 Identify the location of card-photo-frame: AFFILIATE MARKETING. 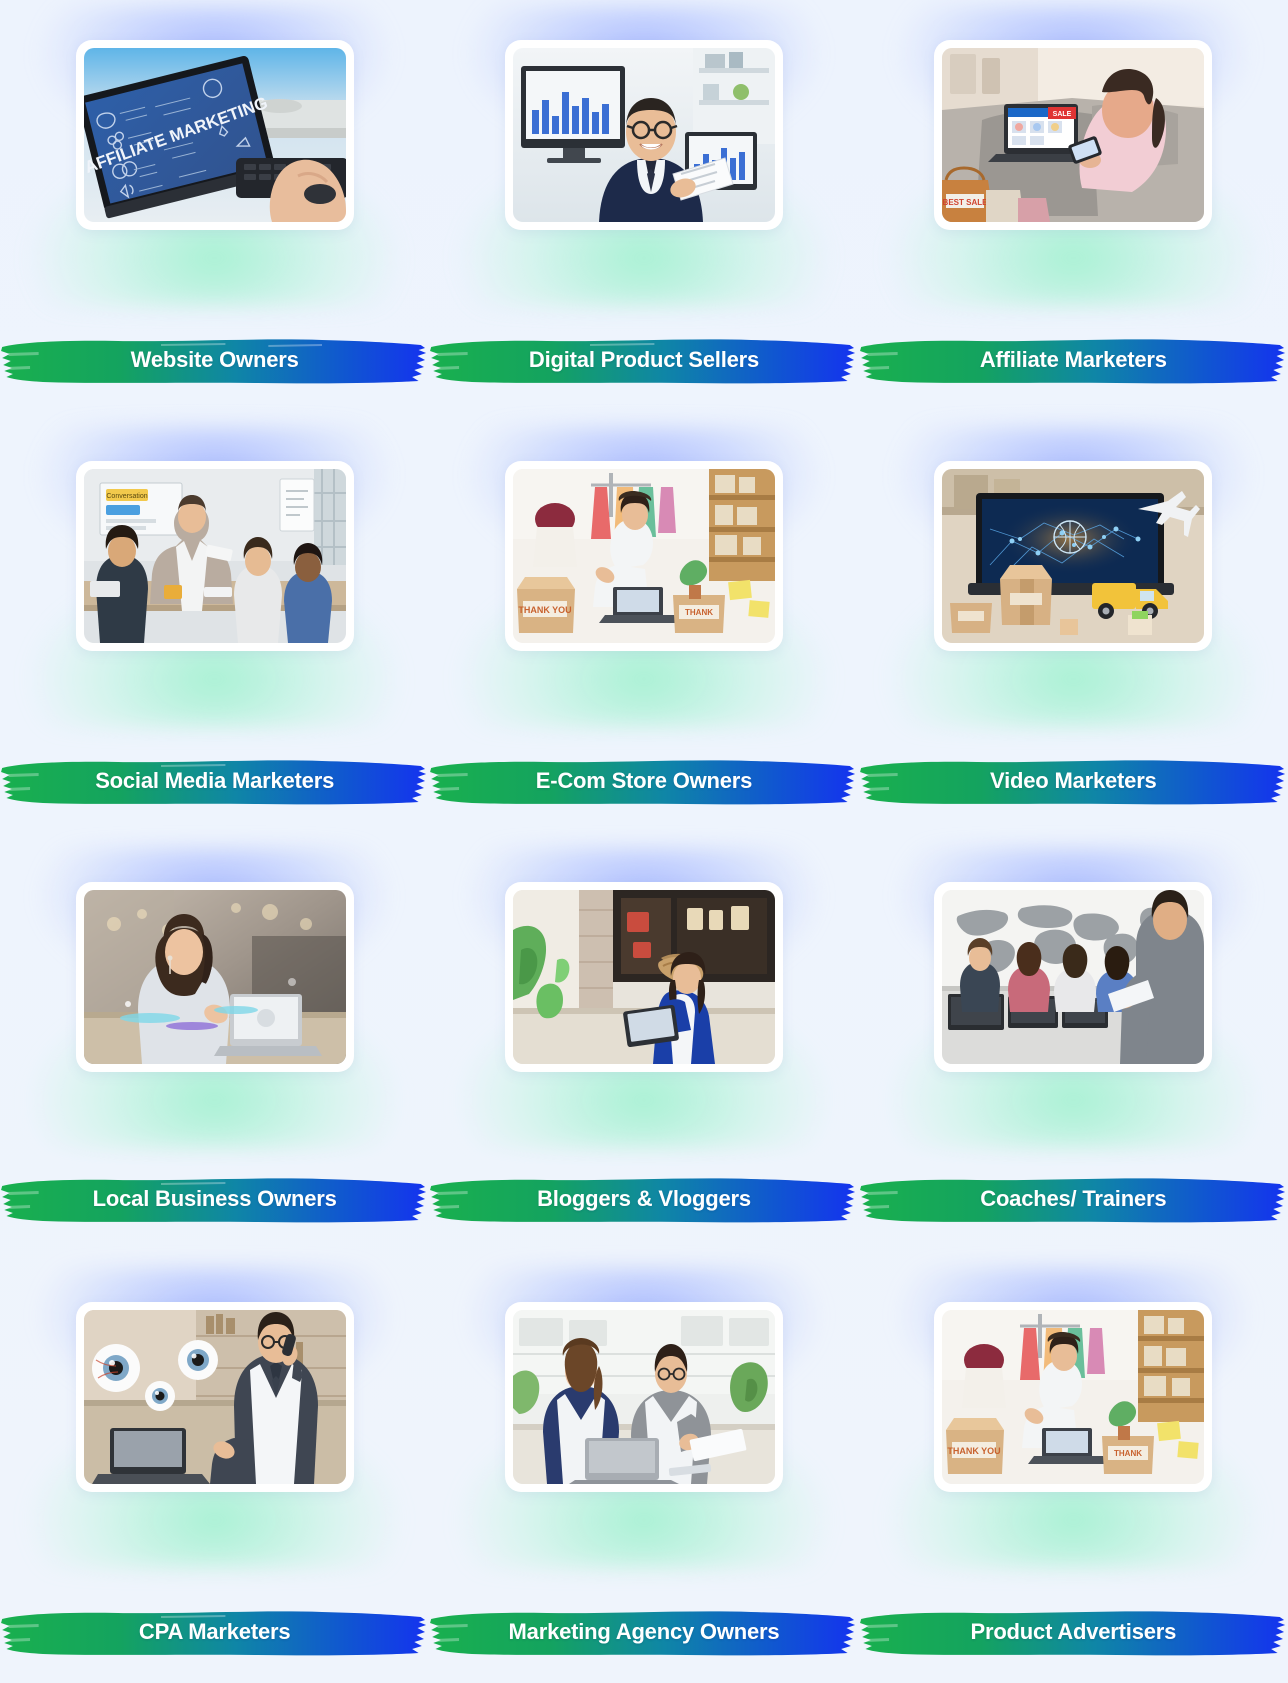
(214, 135).